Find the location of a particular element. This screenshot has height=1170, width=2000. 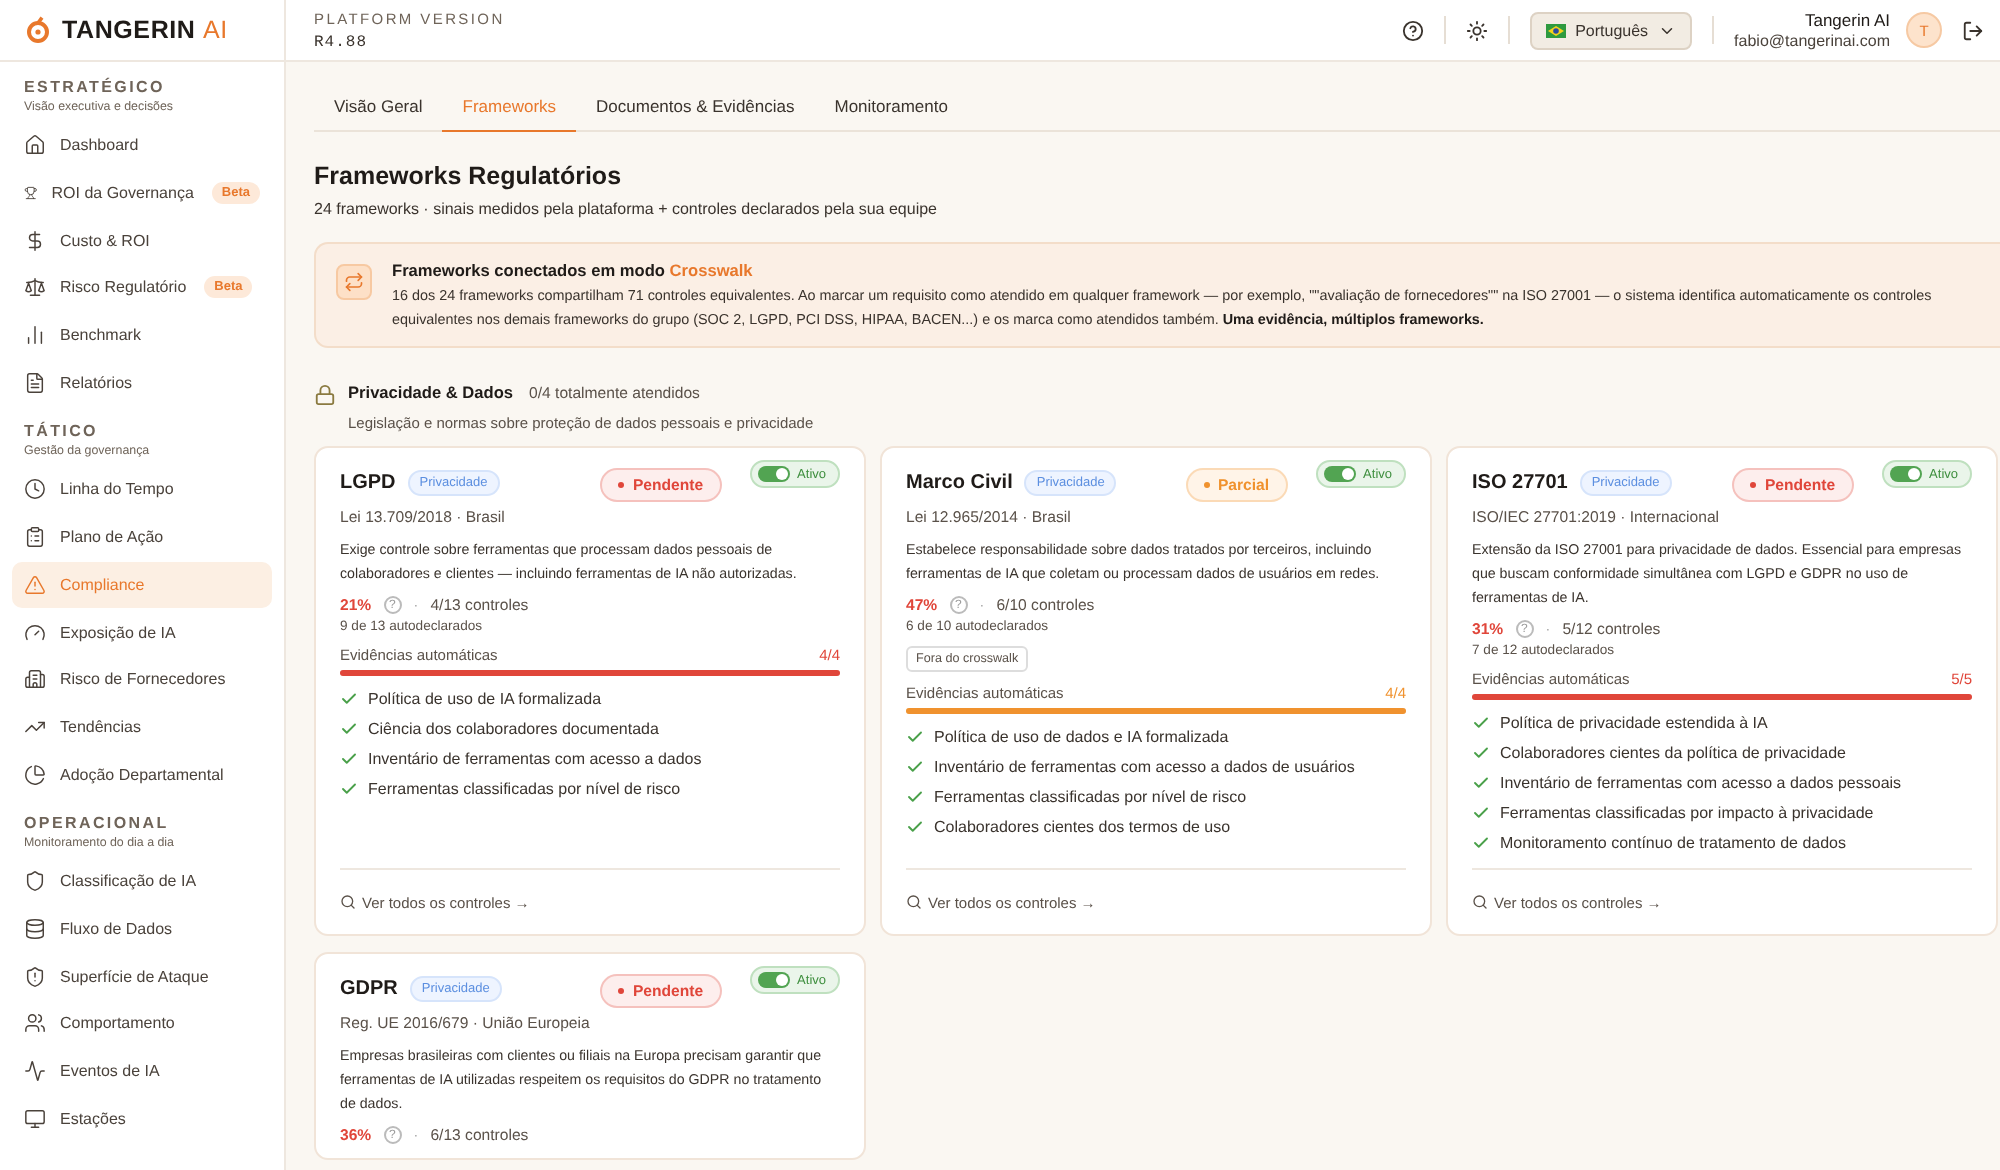

logout-icon is located at coordinates (1973, 30).